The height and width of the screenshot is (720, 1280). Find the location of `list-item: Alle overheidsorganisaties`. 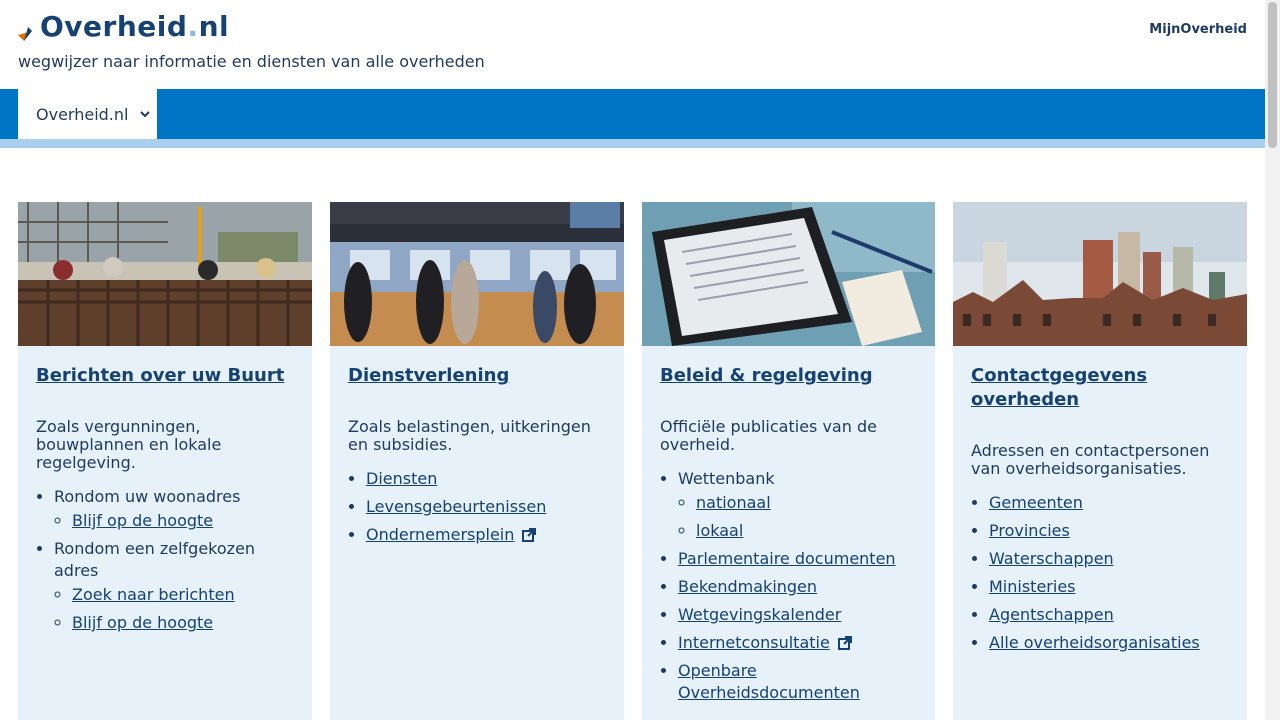

list-item: Alle overheidsorganisaties is located at coordinates (1109, 643).